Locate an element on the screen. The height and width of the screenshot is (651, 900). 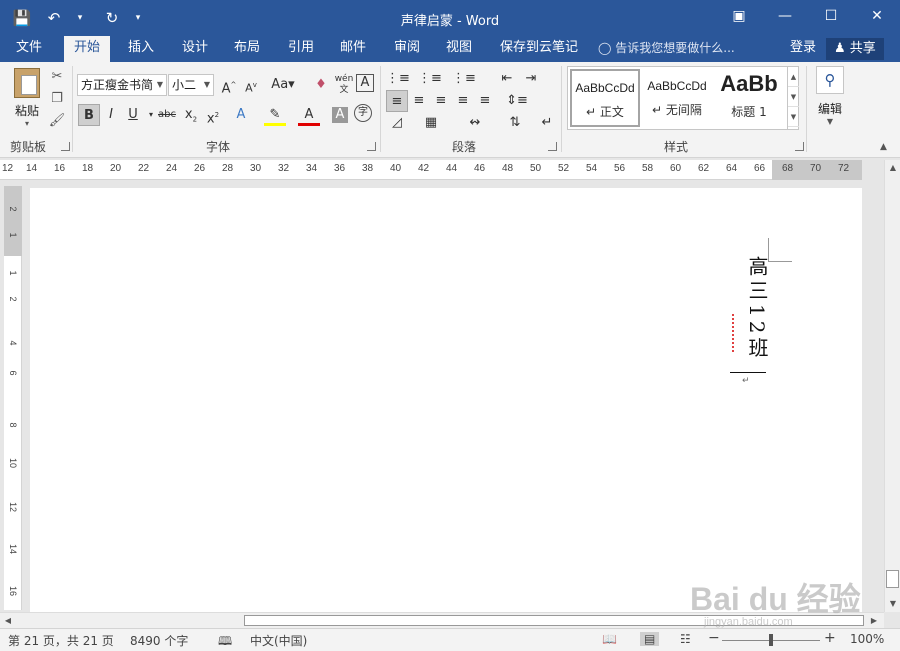
scroll-up-icon: ▲ is located at coordinates (892, 168).